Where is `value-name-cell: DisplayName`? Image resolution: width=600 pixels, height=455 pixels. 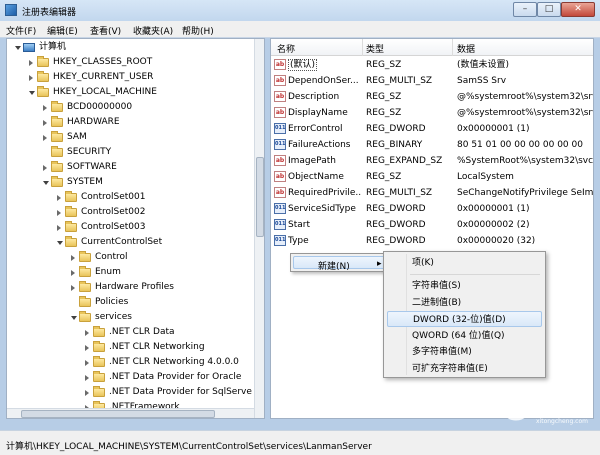 value-name-cell: DisplayName is located at coordinates (325, 113).